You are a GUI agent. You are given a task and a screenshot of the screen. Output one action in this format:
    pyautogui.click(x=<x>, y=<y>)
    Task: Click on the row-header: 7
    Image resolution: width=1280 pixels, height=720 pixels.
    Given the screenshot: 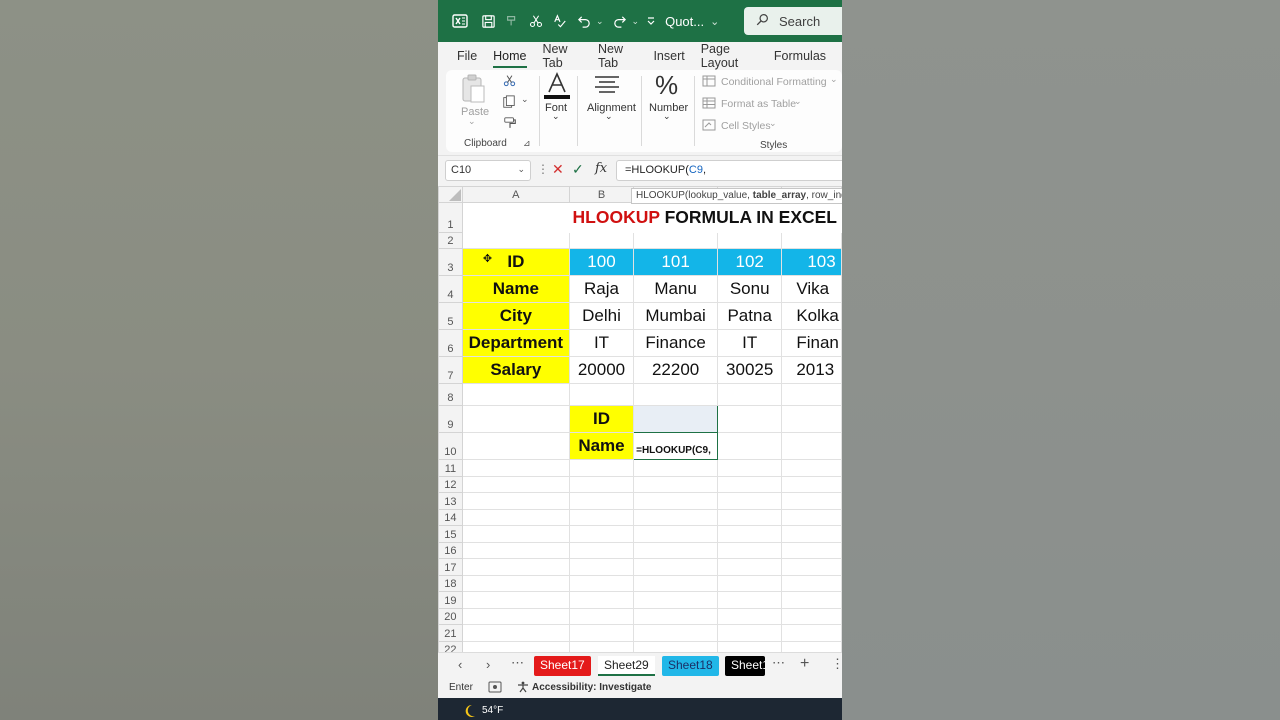 What is the action you would take?
    pyautogui.click(x=450, y=370)
    